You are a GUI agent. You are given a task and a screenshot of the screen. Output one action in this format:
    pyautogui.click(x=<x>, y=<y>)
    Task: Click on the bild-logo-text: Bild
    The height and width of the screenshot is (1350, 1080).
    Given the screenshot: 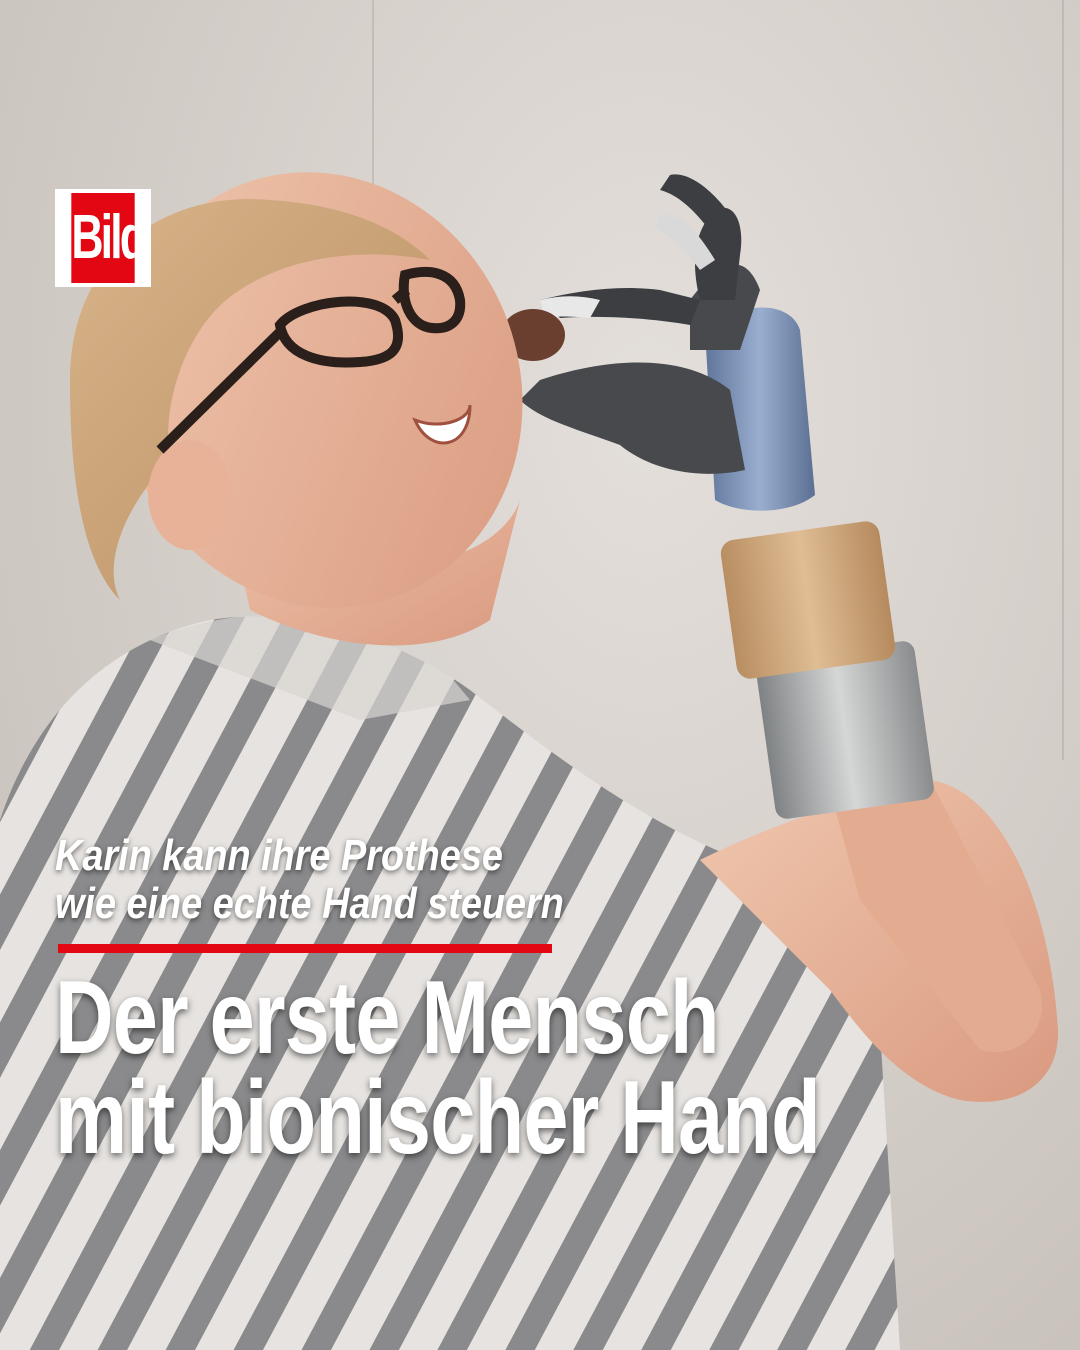 What is the action you would take?
    pyautogui.click(x=103, y=238)
    